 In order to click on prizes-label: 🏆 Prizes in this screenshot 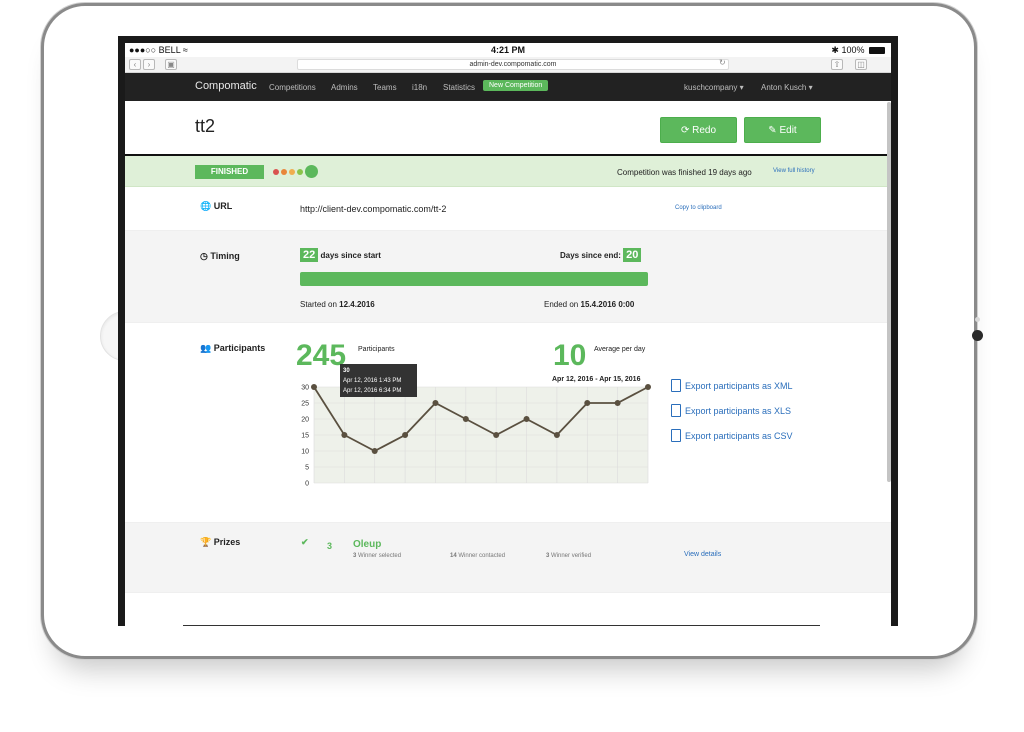, I will do `click(220, 542)`.